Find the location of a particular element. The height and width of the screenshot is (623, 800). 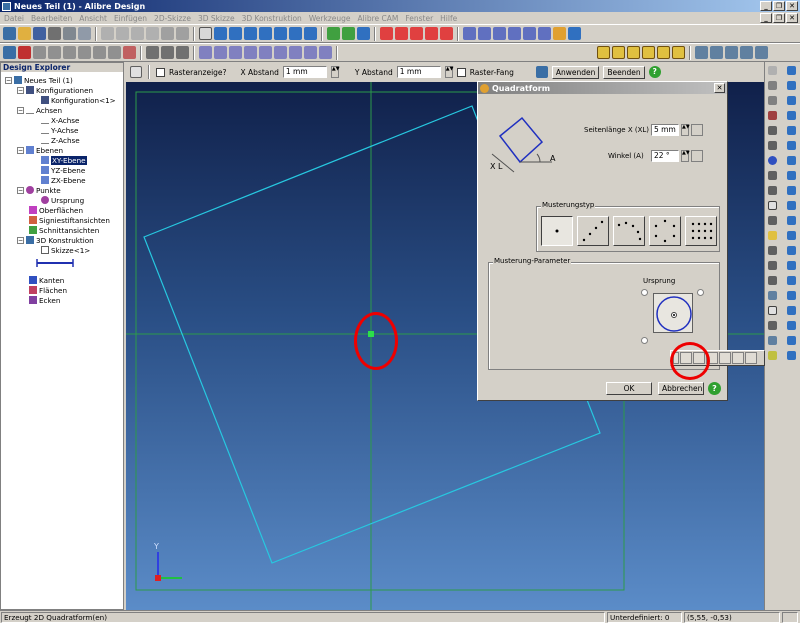

tree-item-zx-plane: ZX-Ebene is located at coordinates (63, 180).